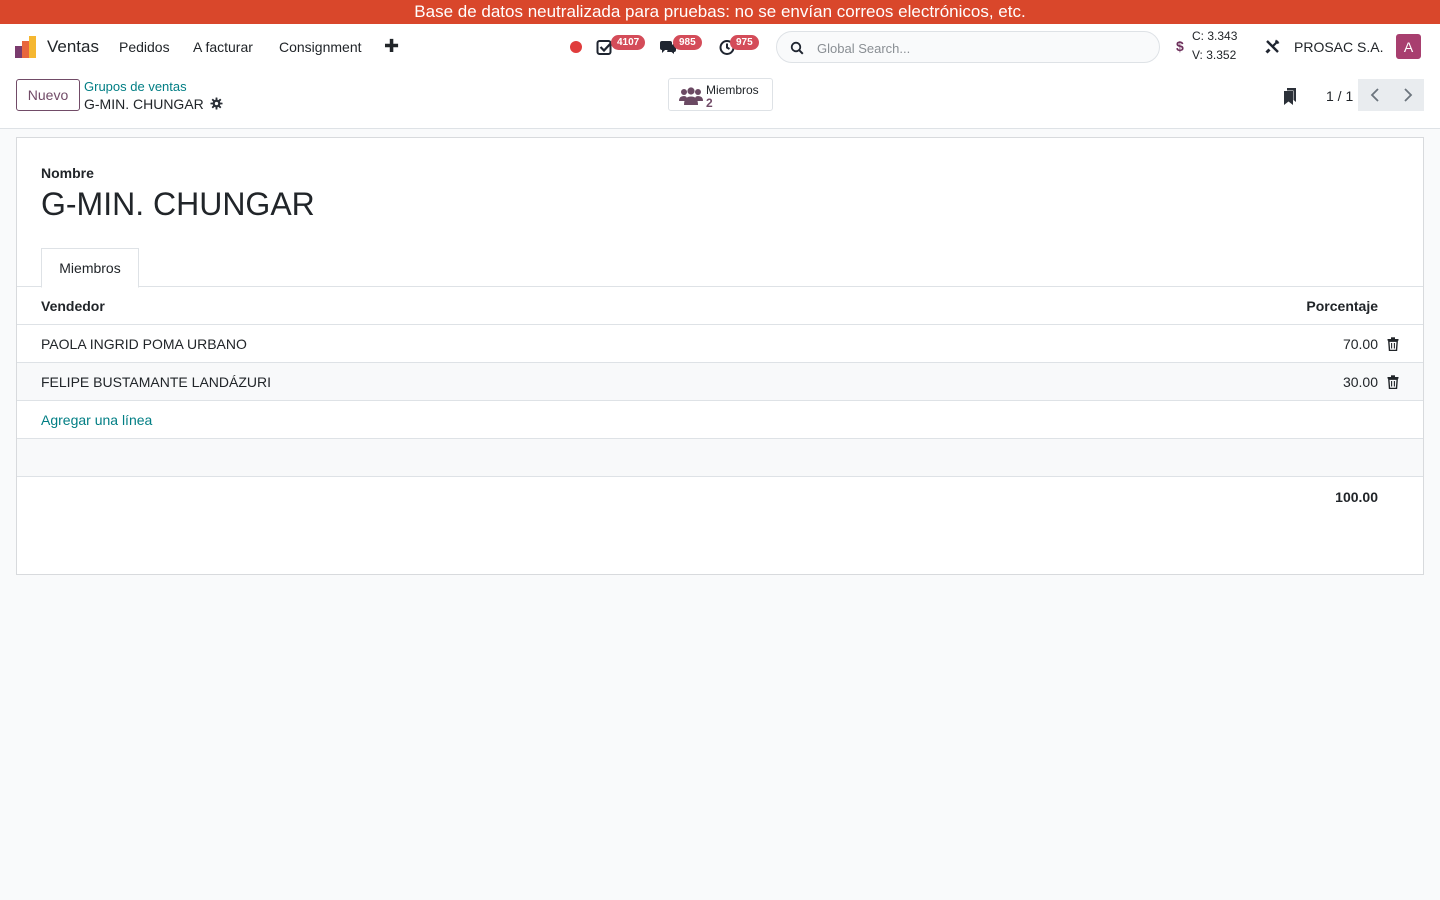 Image resolution: width=1440 pixels, height=900 pixels. Describe the element at coordinates (216, 103) in the screenshot. I see `gear-icon` at that location.